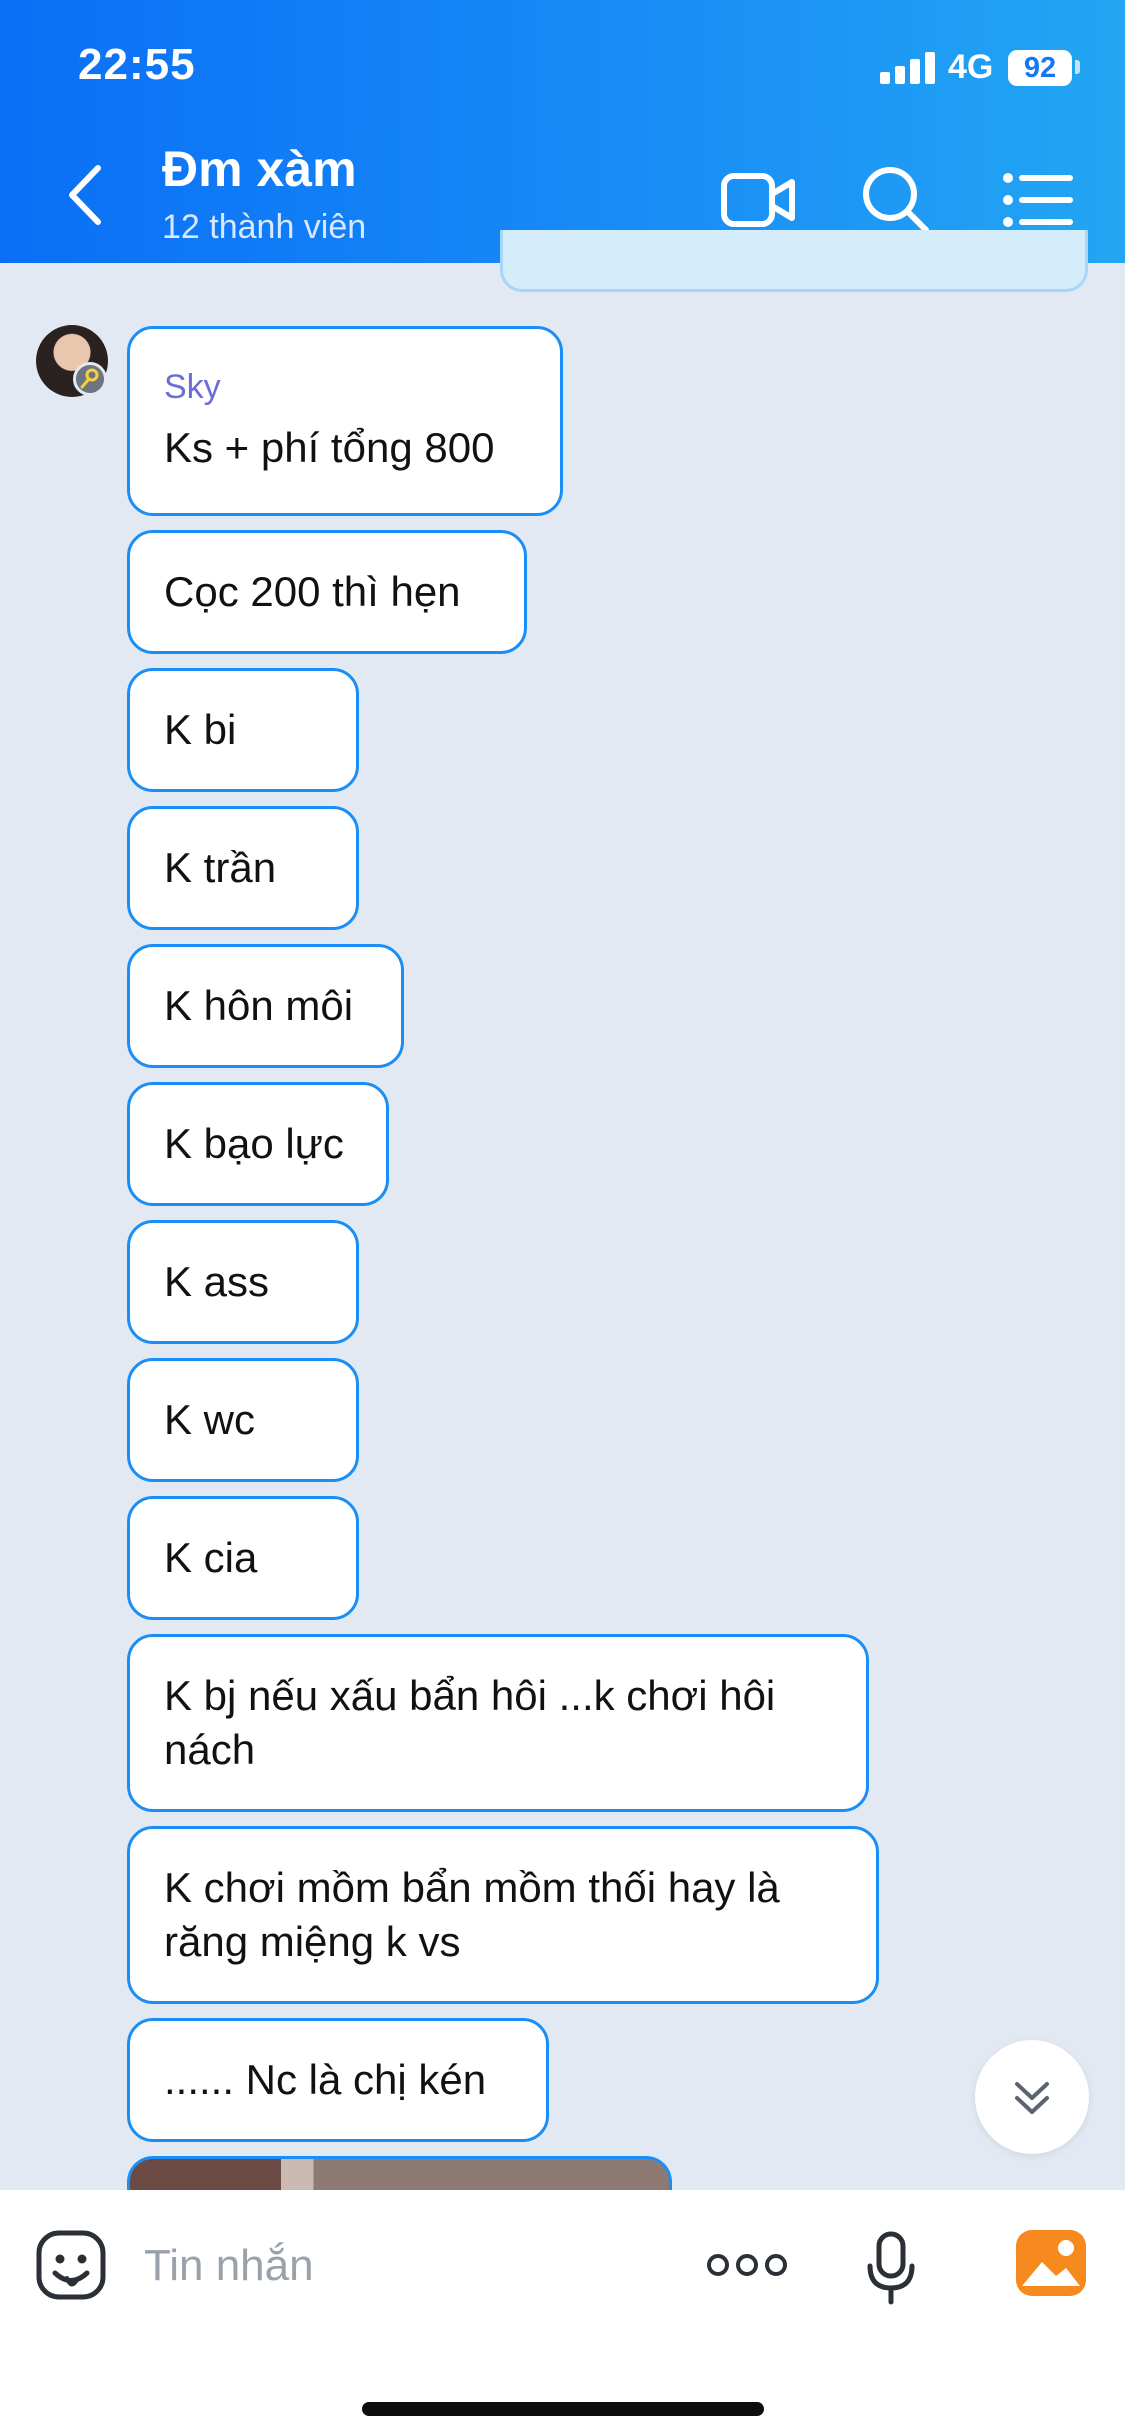 The height and width of the screenshot is (2436, 1125). I want to click on message-text: ...... Nc là chị kén, so click(325, 2079).